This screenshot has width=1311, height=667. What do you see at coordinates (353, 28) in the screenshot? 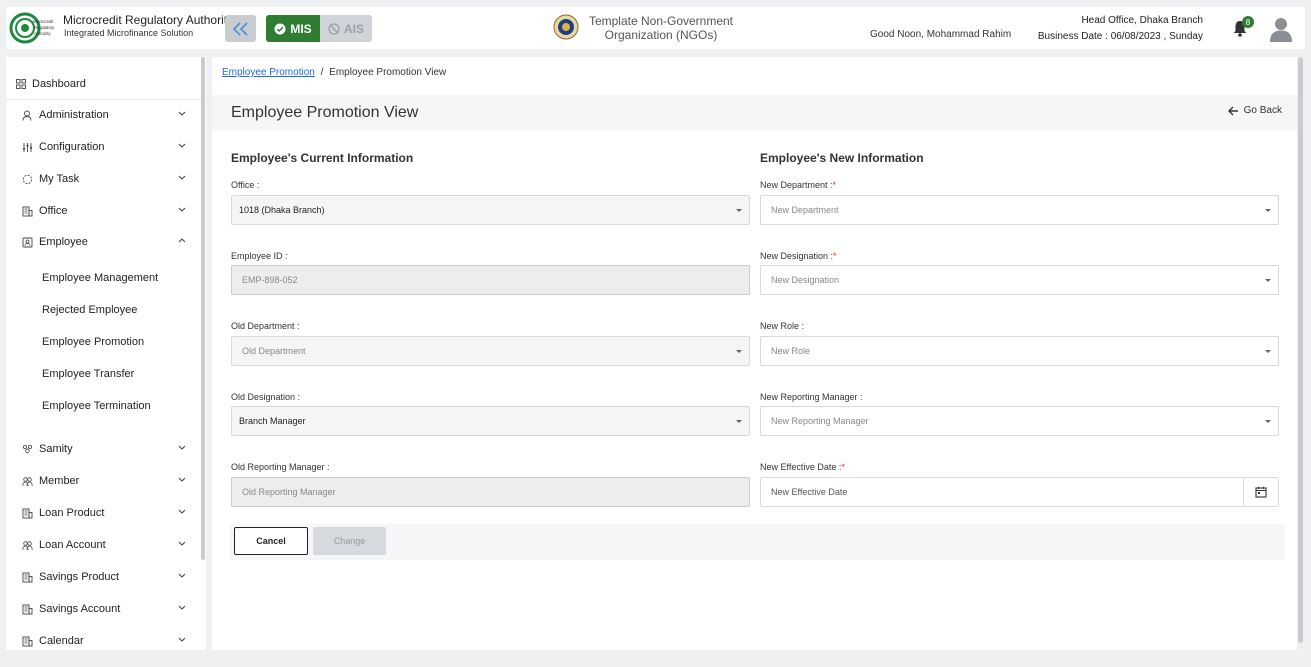
I see `ais-label: AIS` at bounding box center [353, 28].